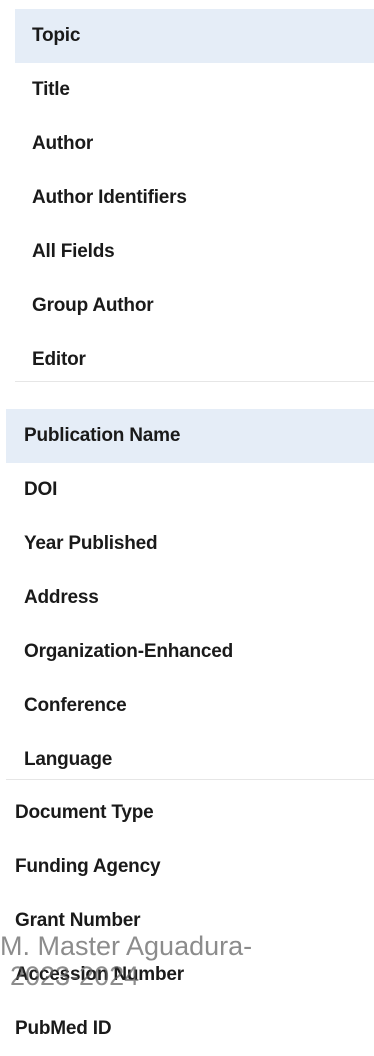 This screenshot has height=1056, width=374. Describe the element at coordinates (190, 652) in the screenshot. I see `field-option-organization-enhanced: Organization-Enhanced` at that location.